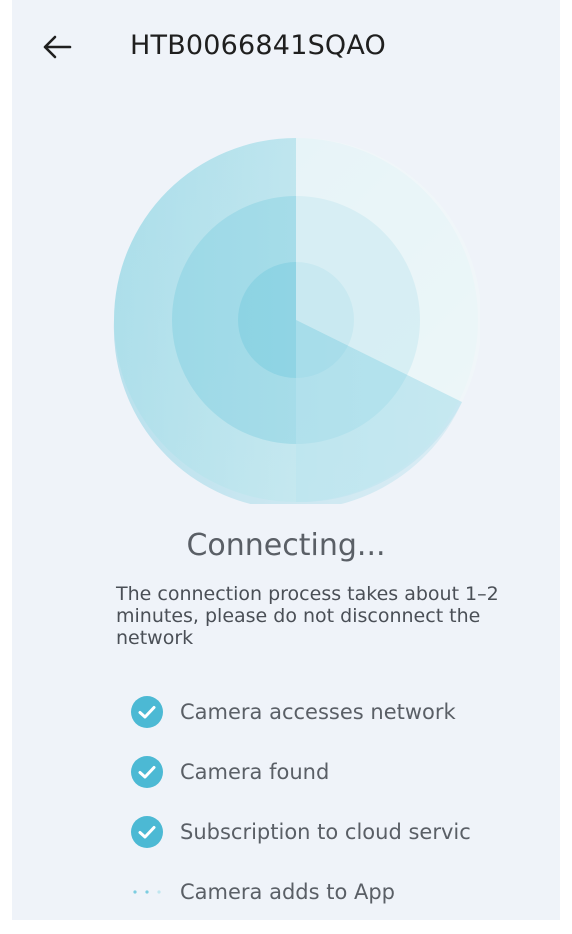 This screenshot has height=934, width=572. I want to click on step-item: Camera accesses network, so click(345, 712).